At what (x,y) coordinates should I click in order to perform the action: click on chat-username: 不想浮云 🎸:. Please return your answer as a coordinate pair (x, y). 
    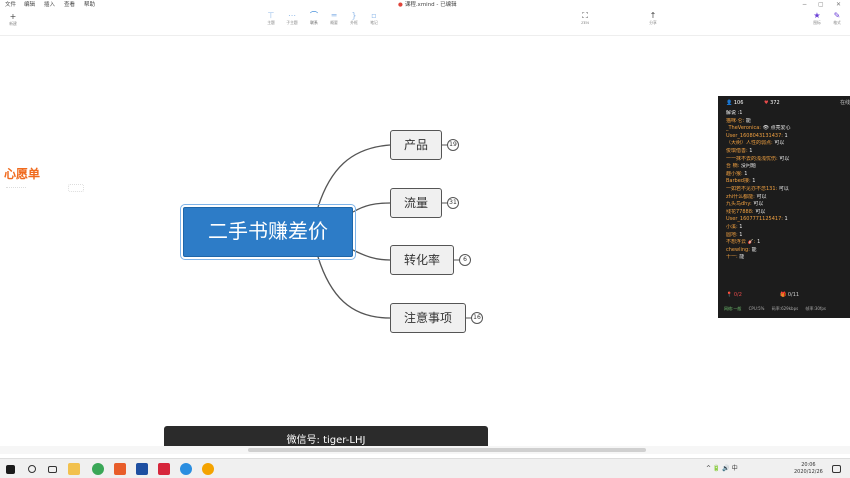
    Looking at the image, I should click on (741, 242).